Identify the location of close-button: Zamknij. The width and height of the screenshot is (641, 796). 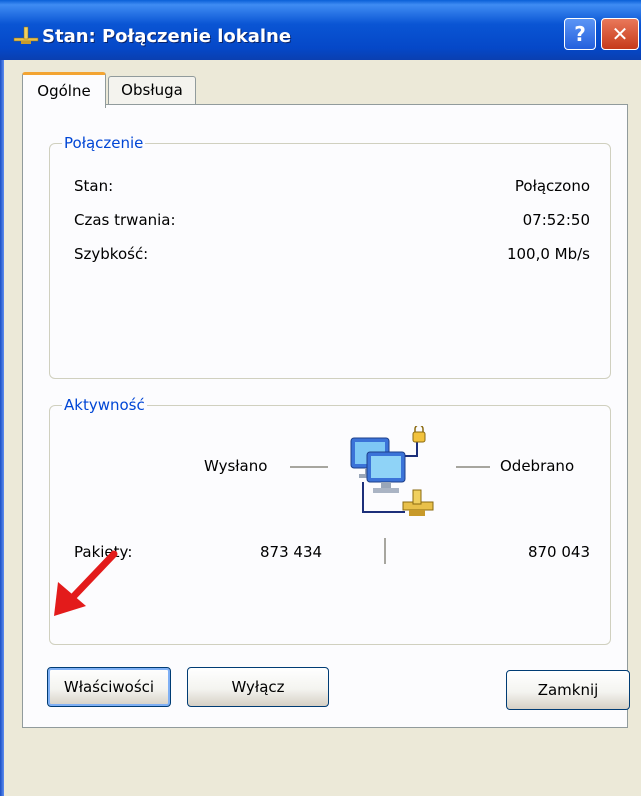
(568, 690).